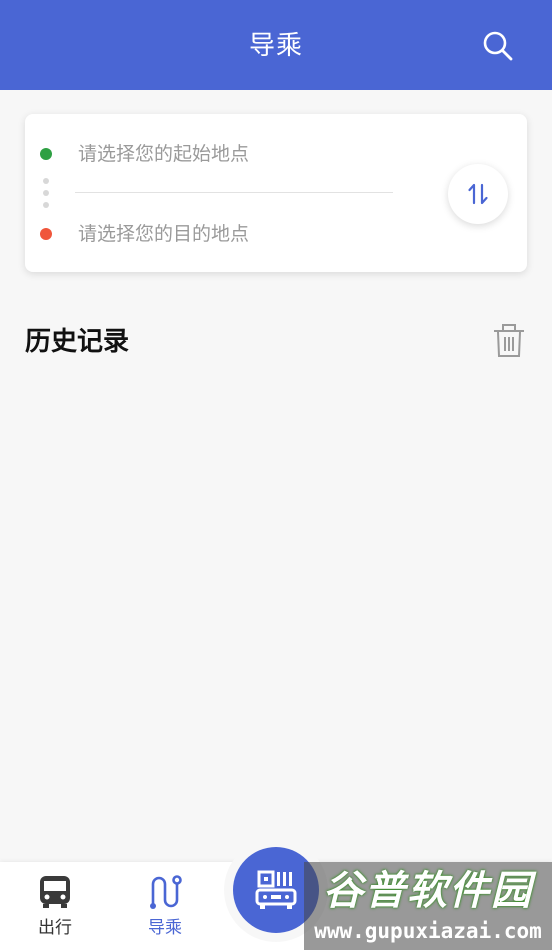  What do you see at coordinates (428, 931) in the screenshot?
I see `watermark-url: www.gupuxiazai.com` at bounding box center [428, 931].